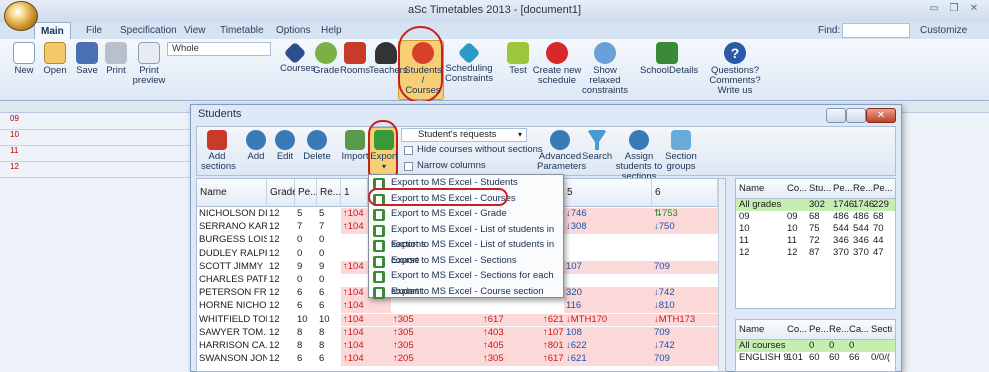 This screenshot has height=372, width=989. Describe the element at coordinates (553, 320) in the screenshot. I see `table-cell: ↑621` at that location.